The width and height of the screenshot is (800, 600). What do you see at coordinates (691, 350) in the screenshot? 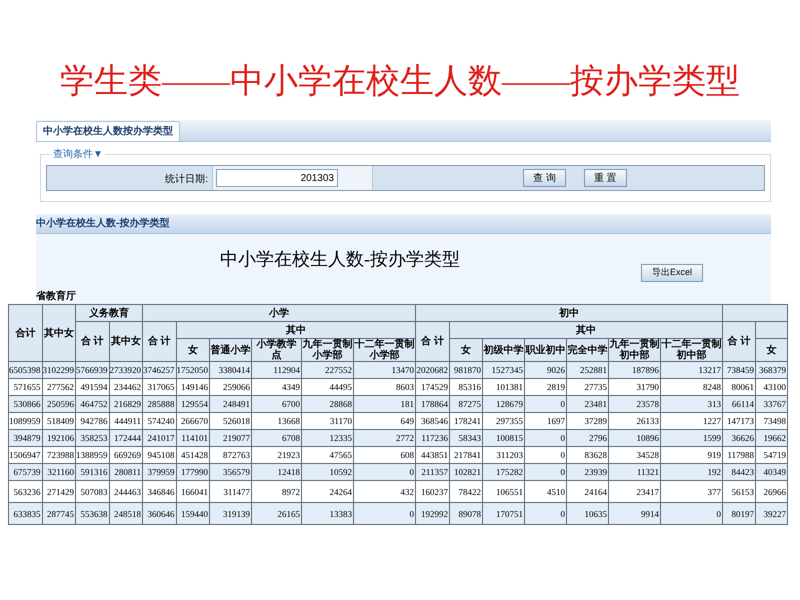
I see `header-cell: 十二年一贯制初中部` at bounding box center [691, 350].